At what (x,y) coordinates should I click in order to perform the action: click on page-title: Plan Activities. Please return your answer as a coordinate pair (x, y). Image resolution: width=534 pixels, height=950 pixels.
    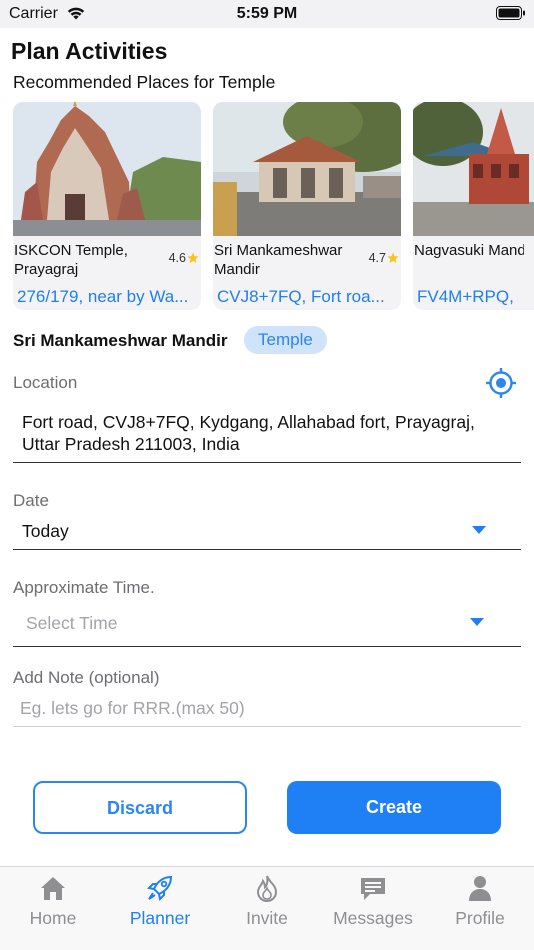
    Looking at the image, I should click on (89, 51).